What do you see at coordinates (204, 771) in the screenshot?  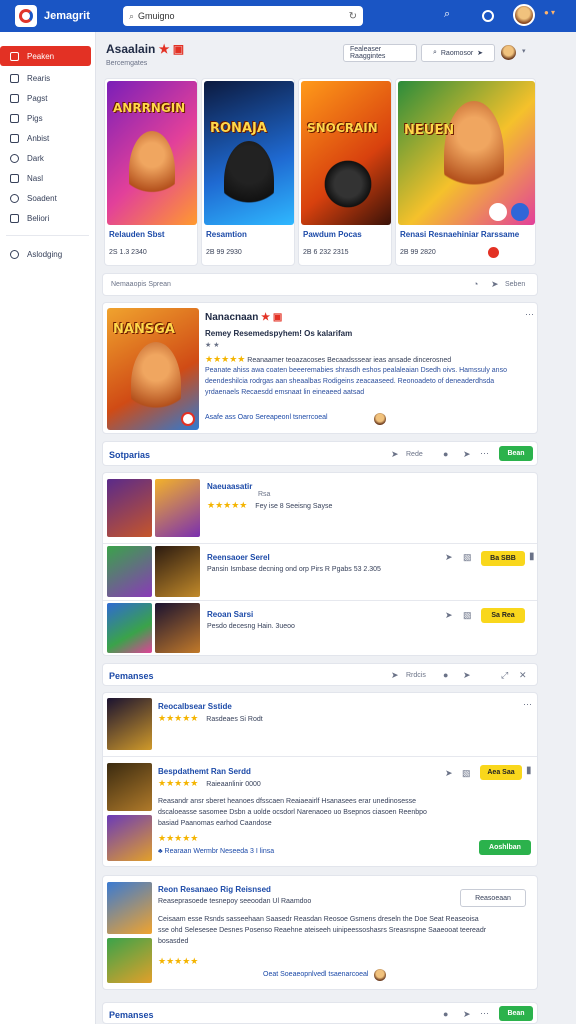 I see `list-title: Bespdathemt Ran Serdd` at bounding box center [204, 771].